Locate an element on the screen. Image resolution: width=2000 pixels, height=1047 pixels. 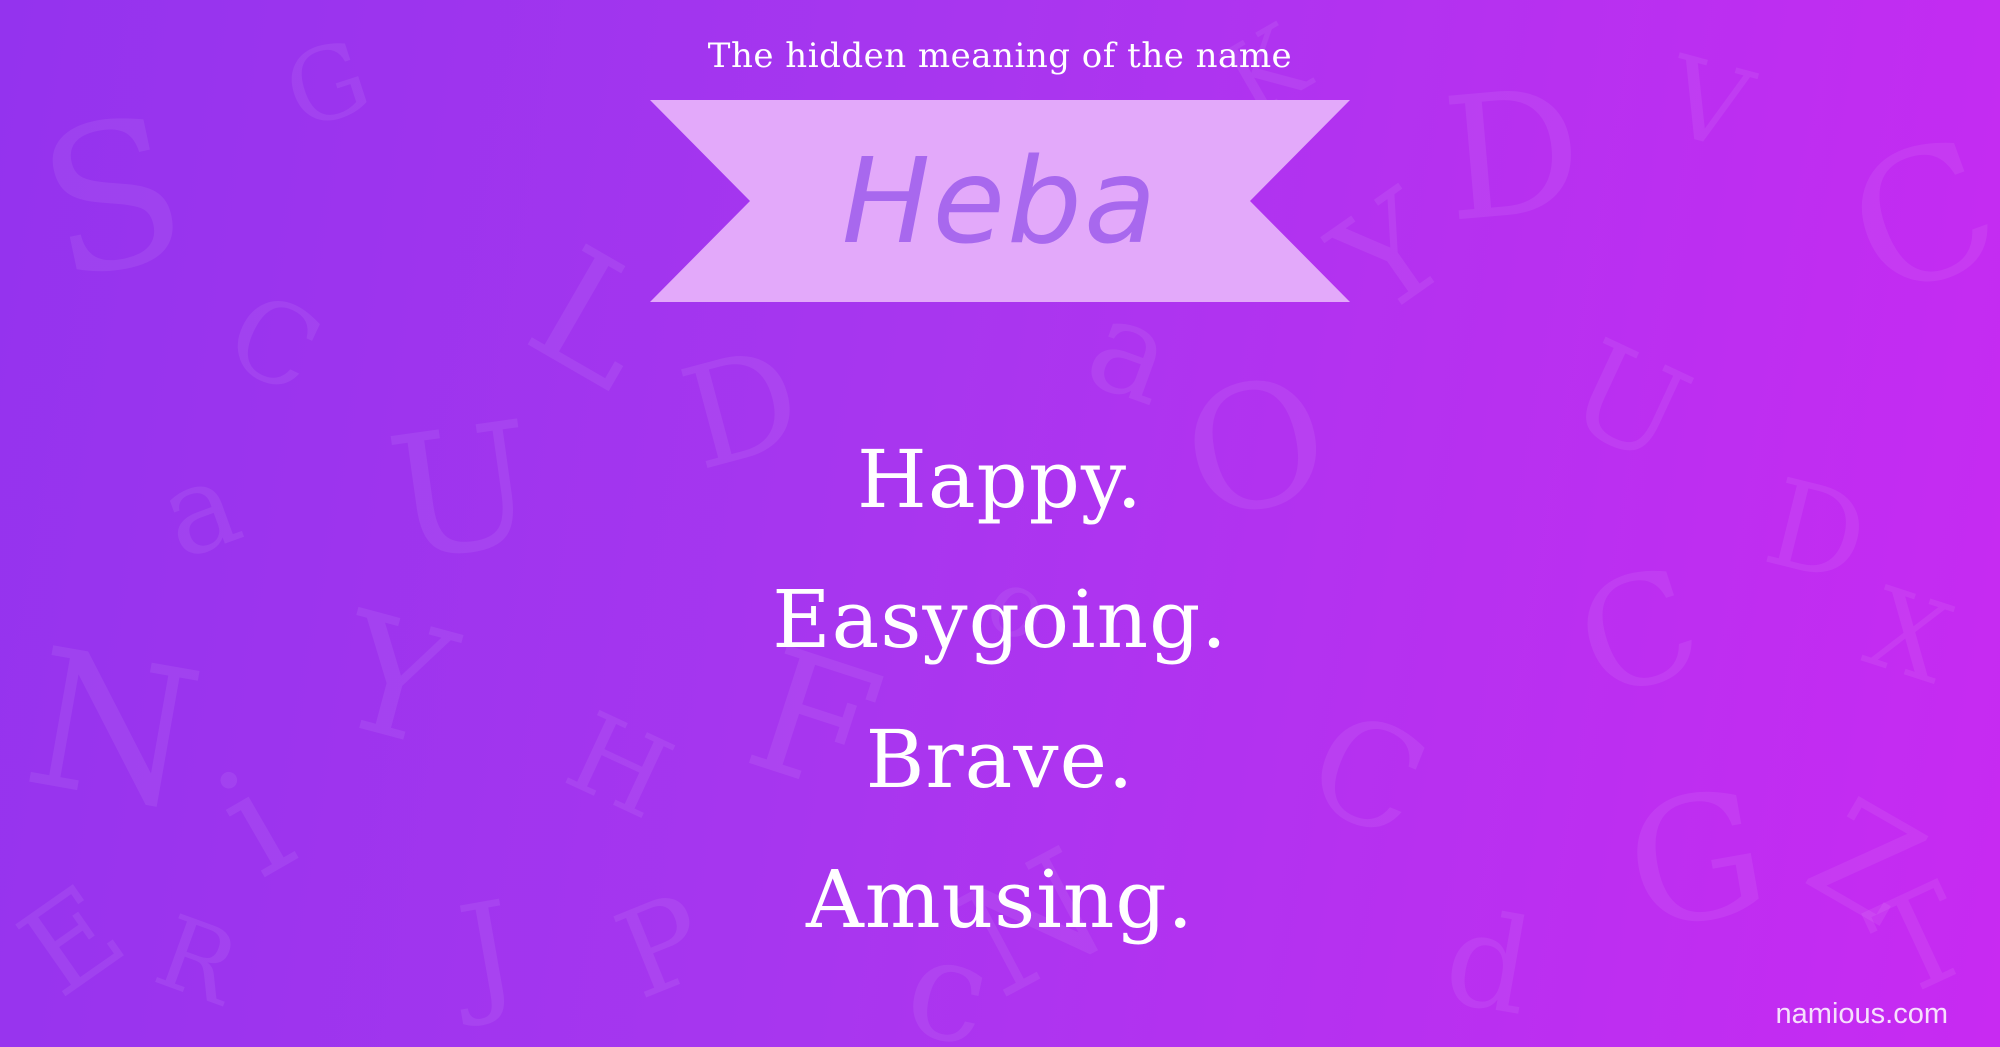
trait-item: Happy. is located at coordinates (1000, 479).